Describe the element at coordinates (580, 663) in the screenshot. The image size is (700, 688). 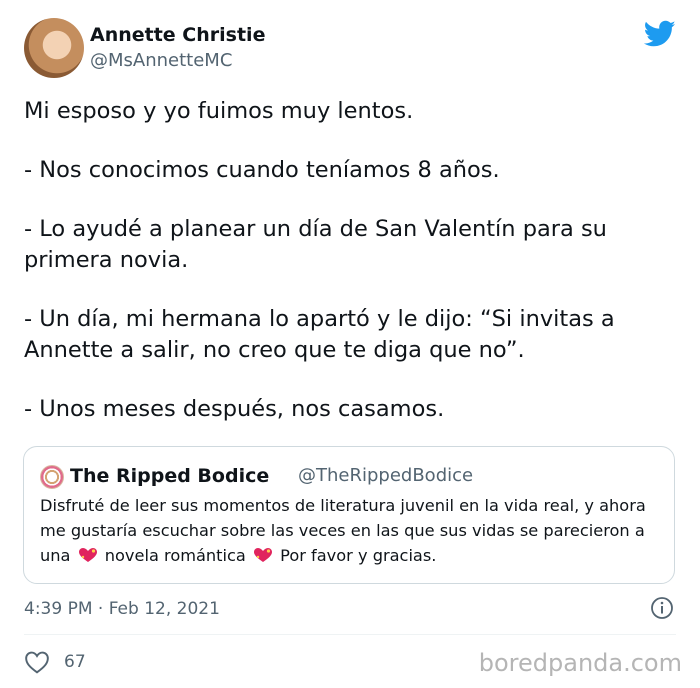
I see `watermark: boredpanda.com` at that location.